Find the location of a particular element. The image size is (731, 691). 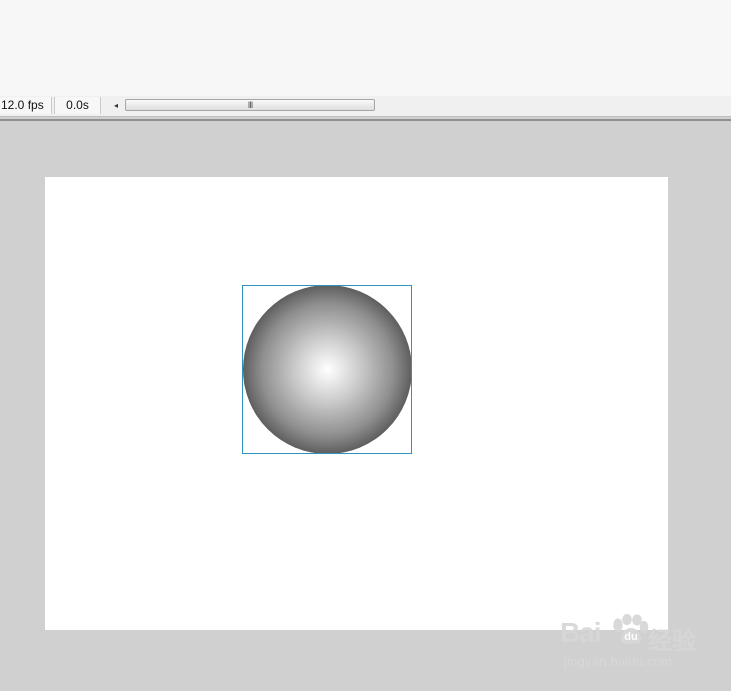

selection-bounding-box is located at coordinates (327, 369).